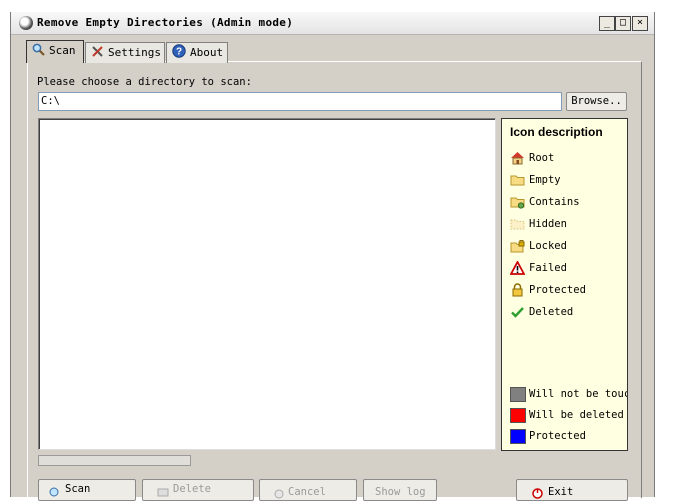  Describe the element at coordinates (517, 158) in the screenshot. I see `house-icon` at that location.